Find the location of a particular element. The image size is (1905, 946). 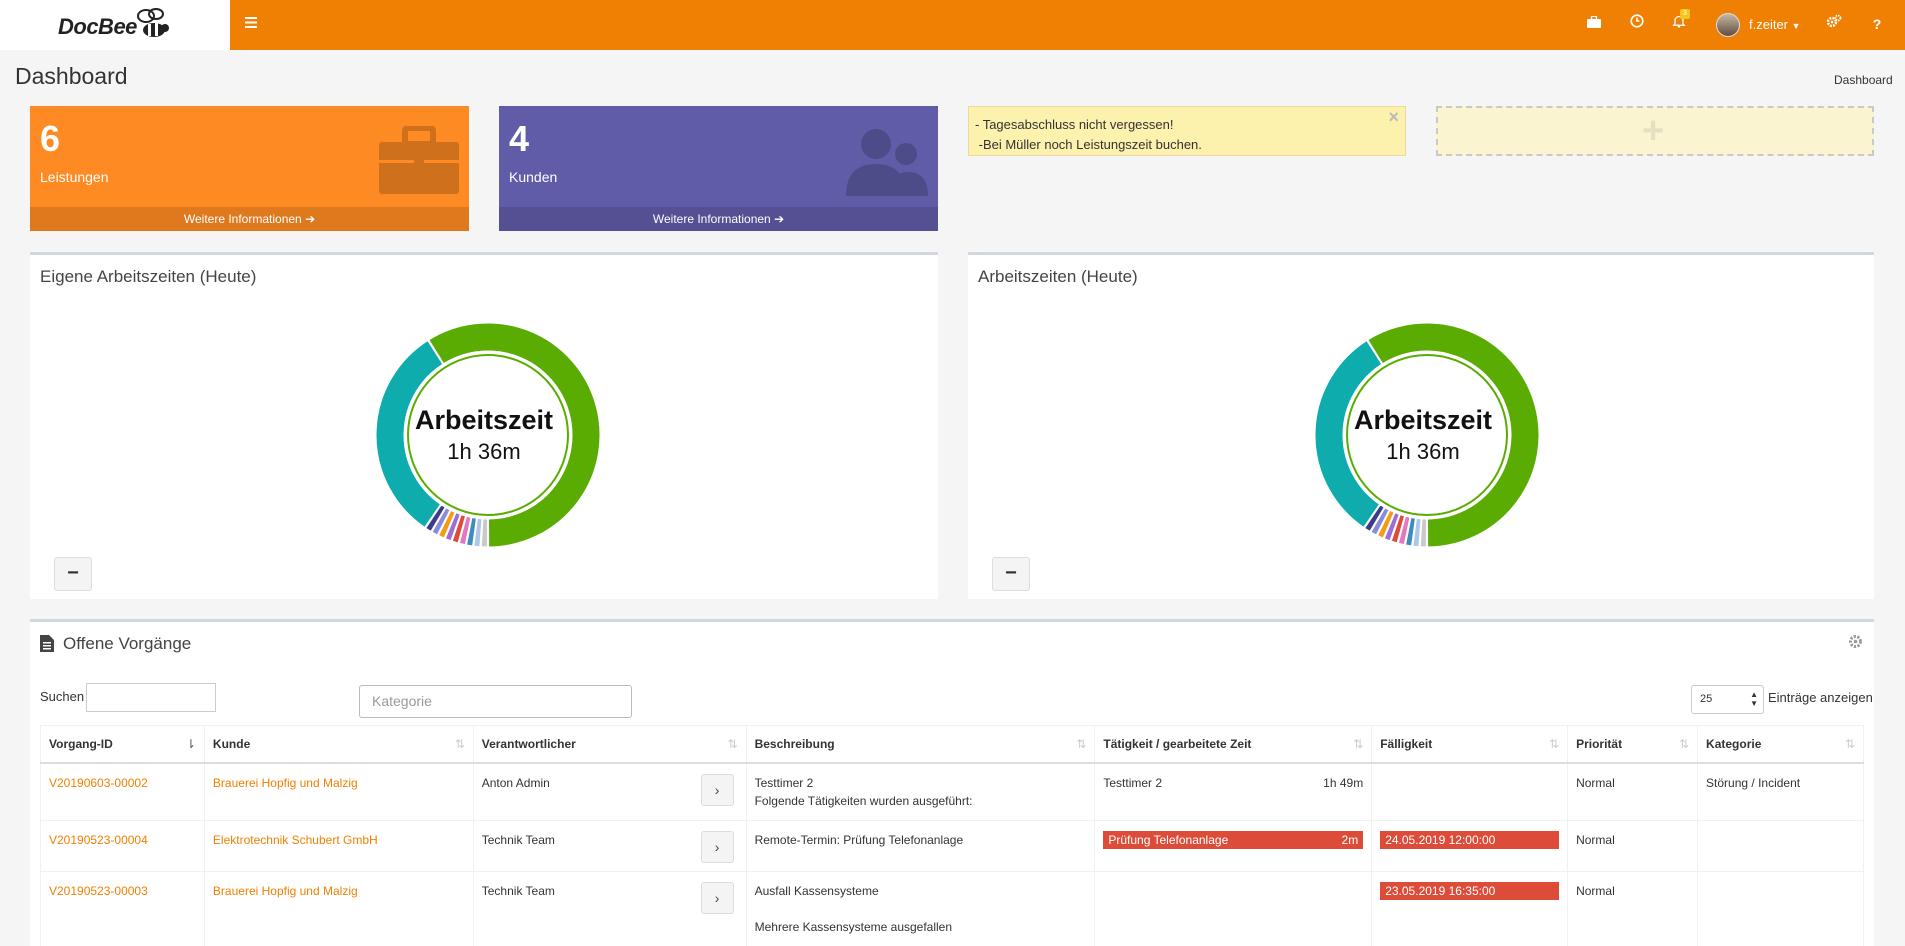

page-length-label: Einträge anzeigen is located at coordinates (1820, 697).